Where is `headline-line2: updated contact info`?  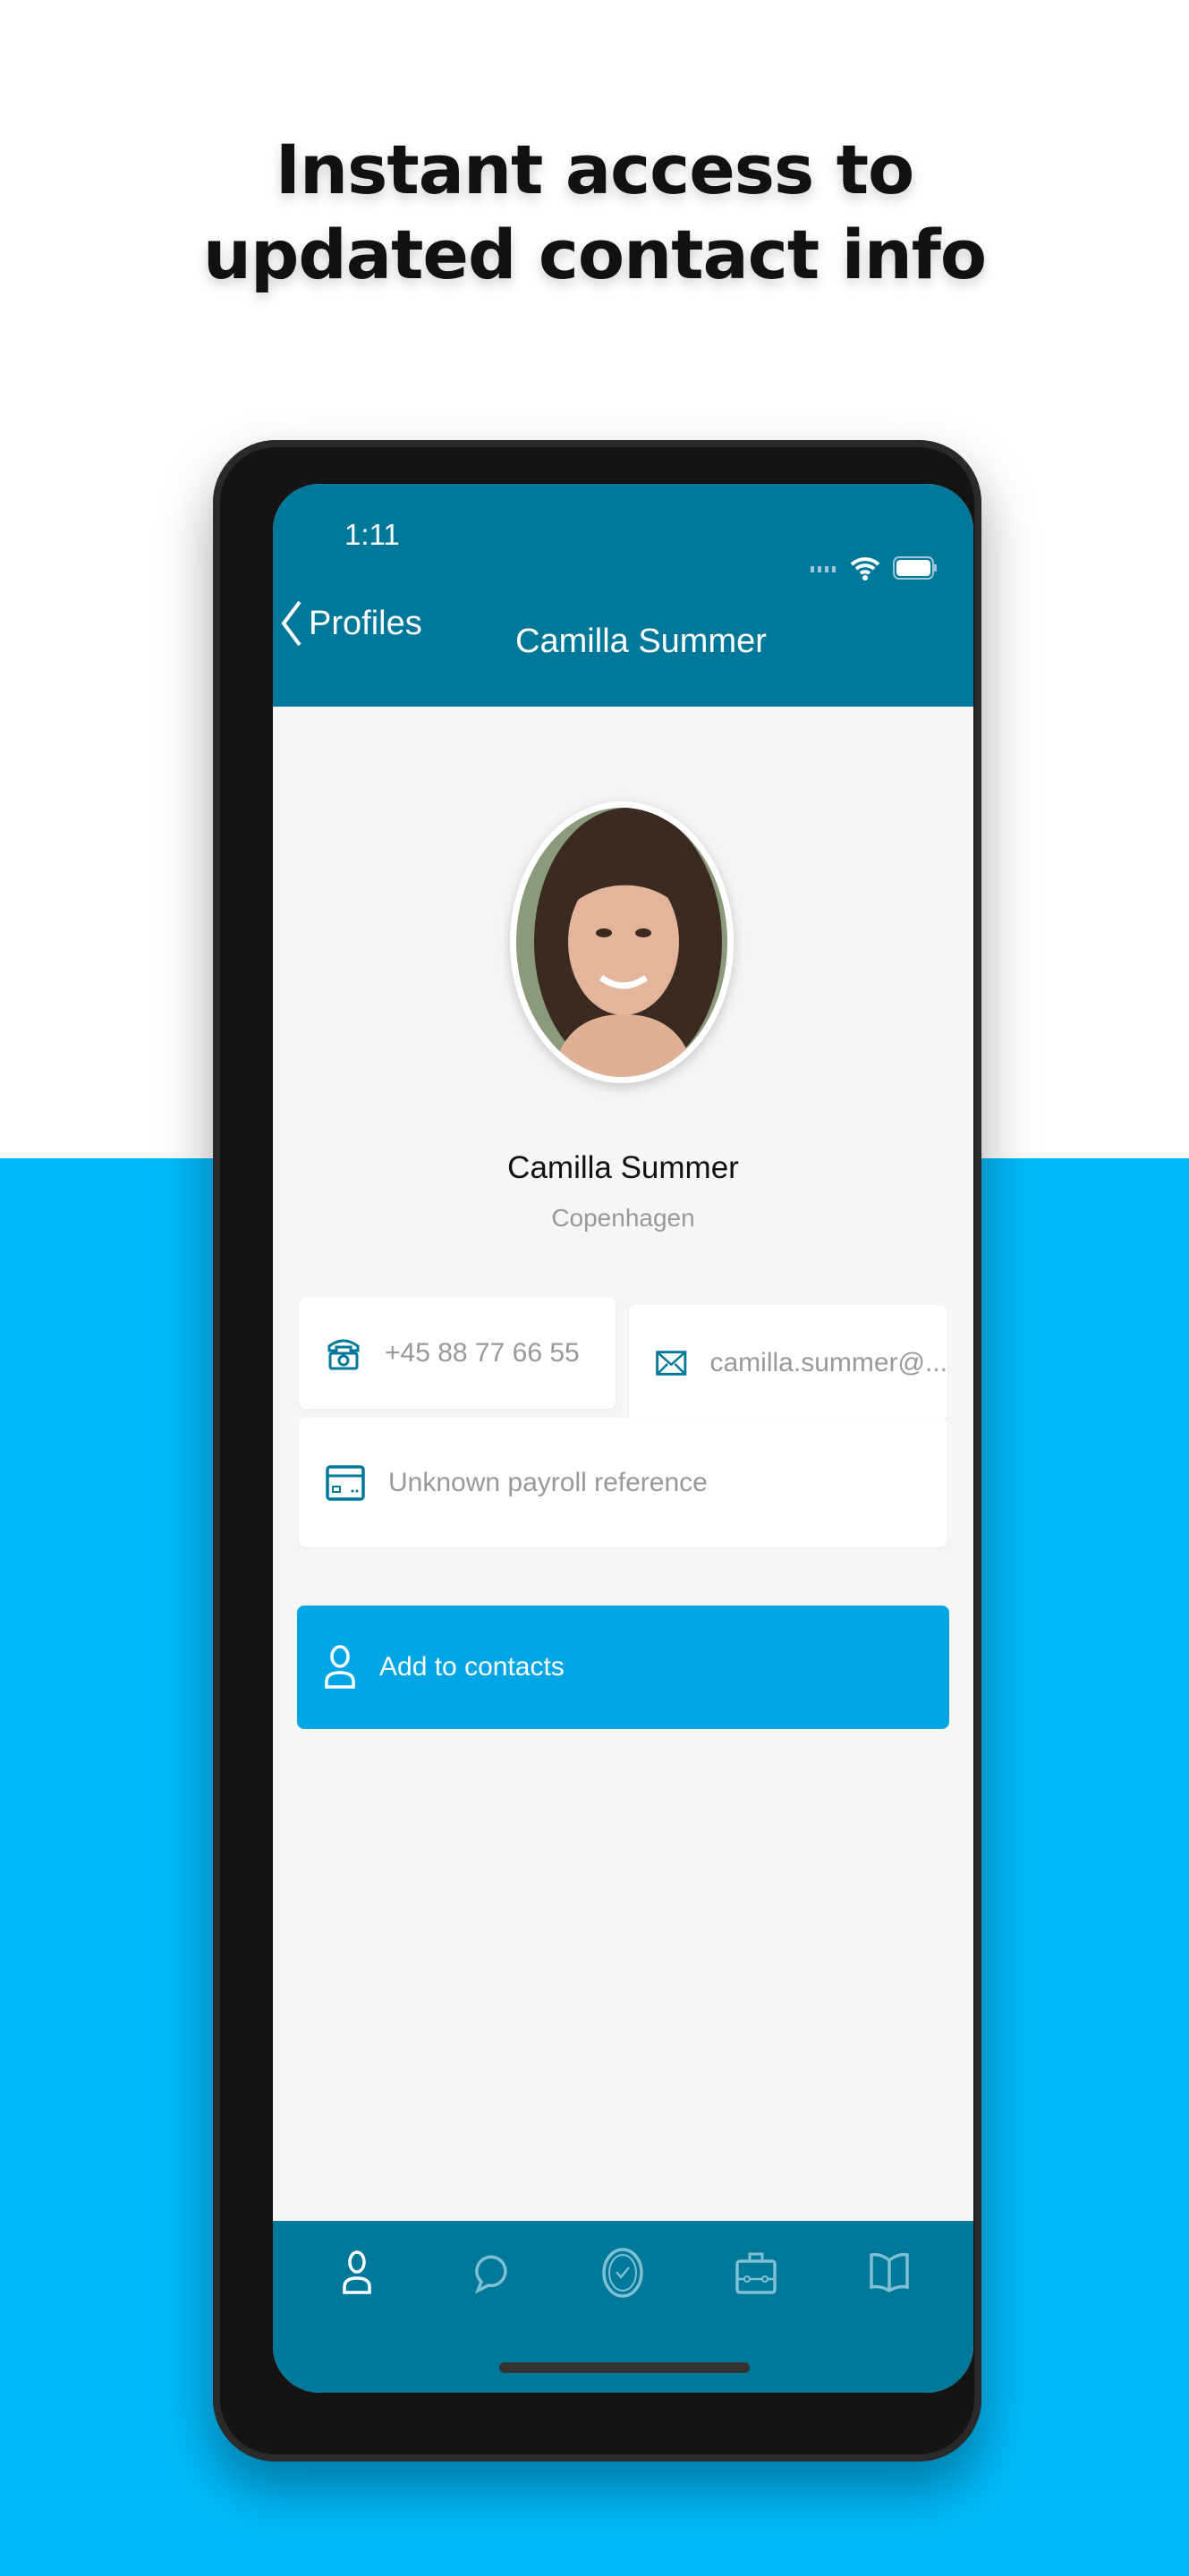
headline-line2: updated contact info is located at coordinates (594, 254).